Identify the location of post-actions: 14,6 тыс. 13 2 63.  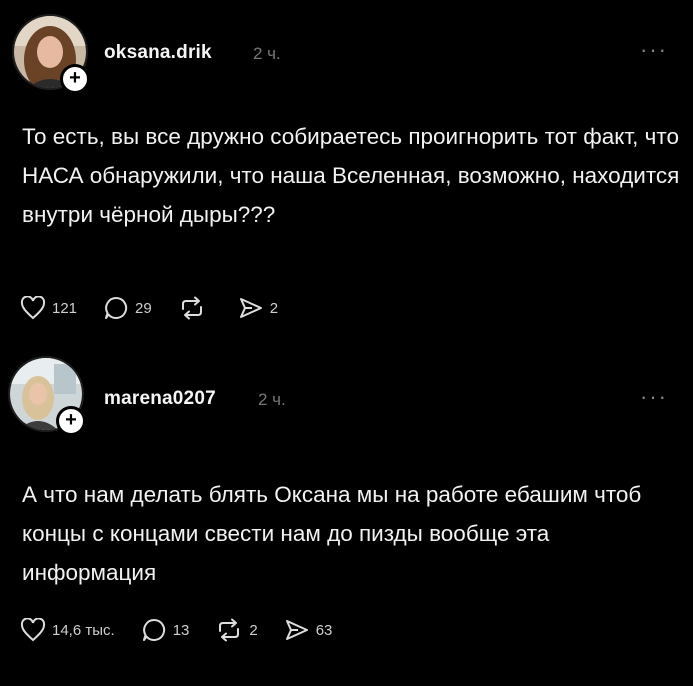
(189, 630).